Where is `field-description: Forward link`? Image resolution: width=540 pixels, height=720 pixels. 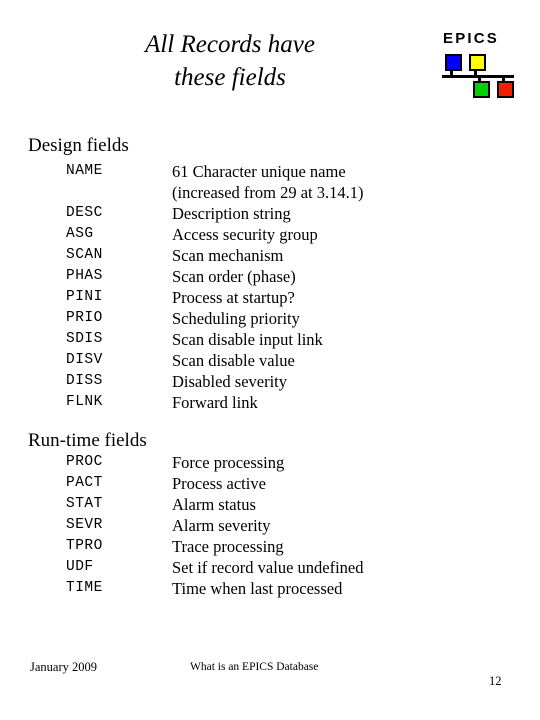
field-description: Forward link is located at coordinates (215, 402).